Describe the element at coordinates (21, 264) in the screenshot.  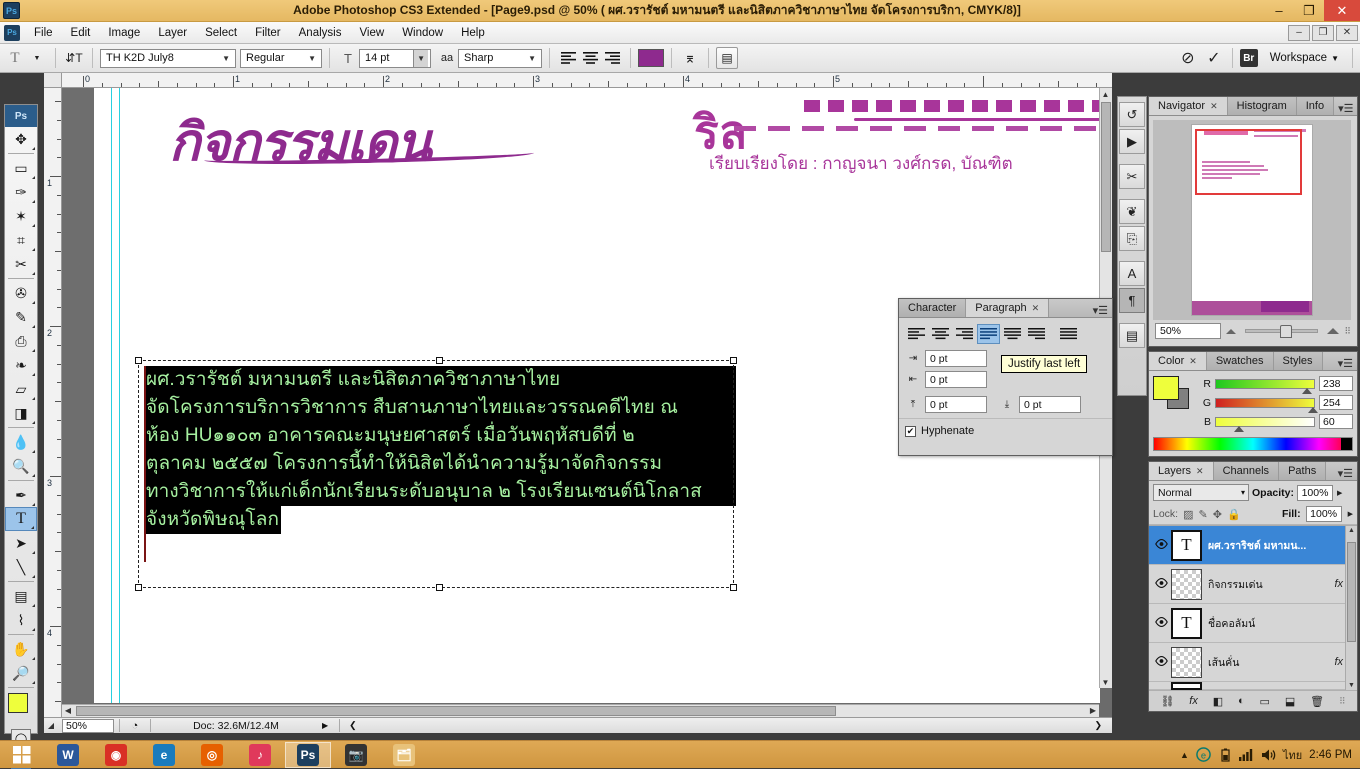
I see `slice-tool: ✂` at that location.